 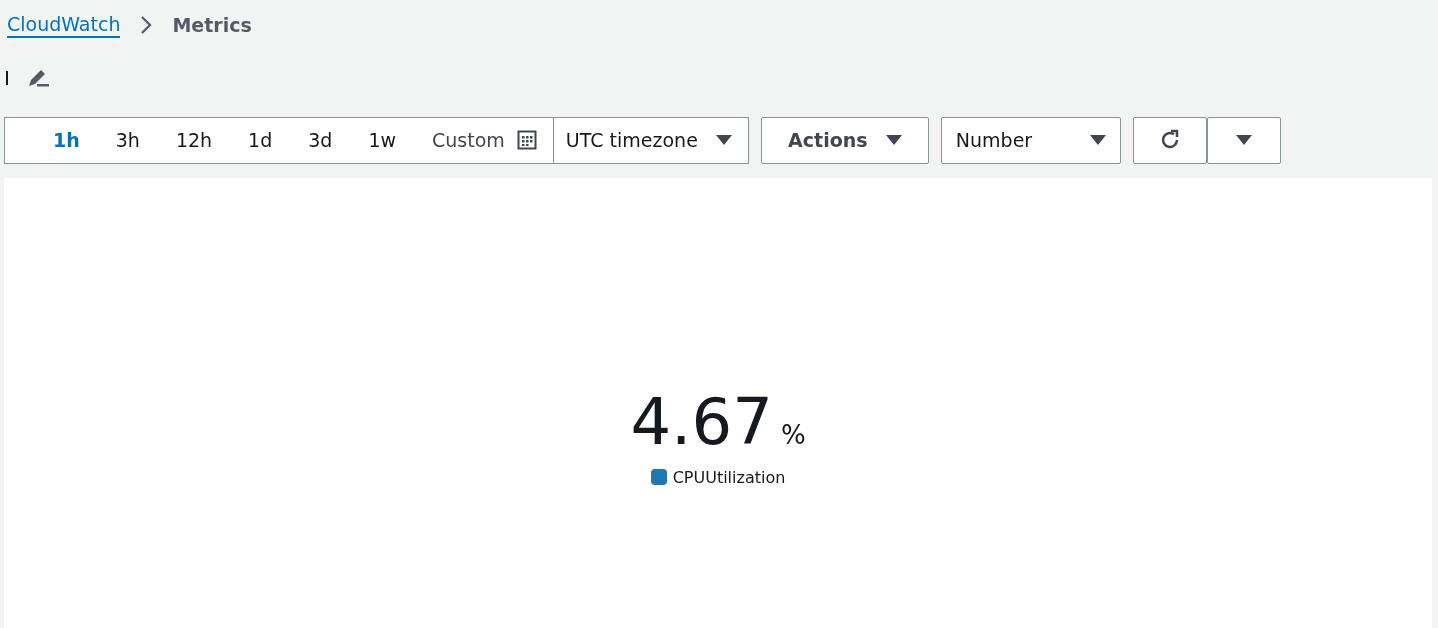 I want to click on chevron-right-icon, so click(x=146, y=25).